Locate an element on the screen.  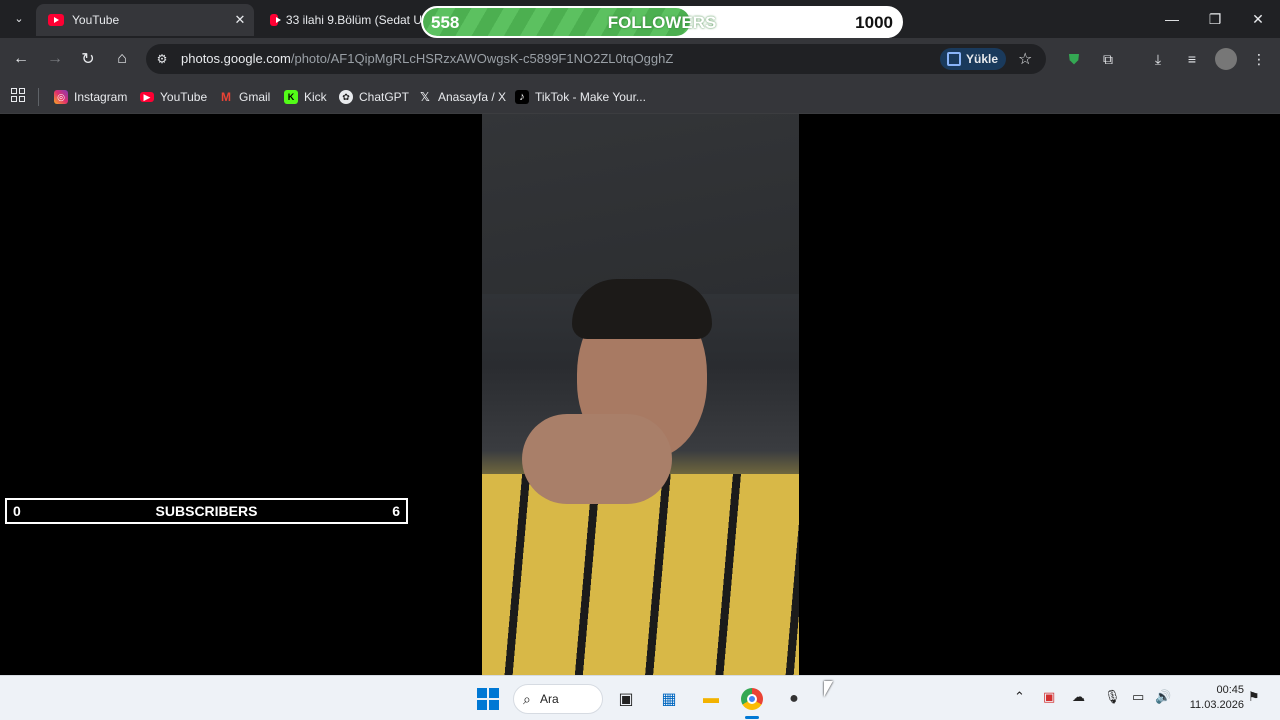
notifications-icon: ⚑ is located at coordinates (1254, 697).